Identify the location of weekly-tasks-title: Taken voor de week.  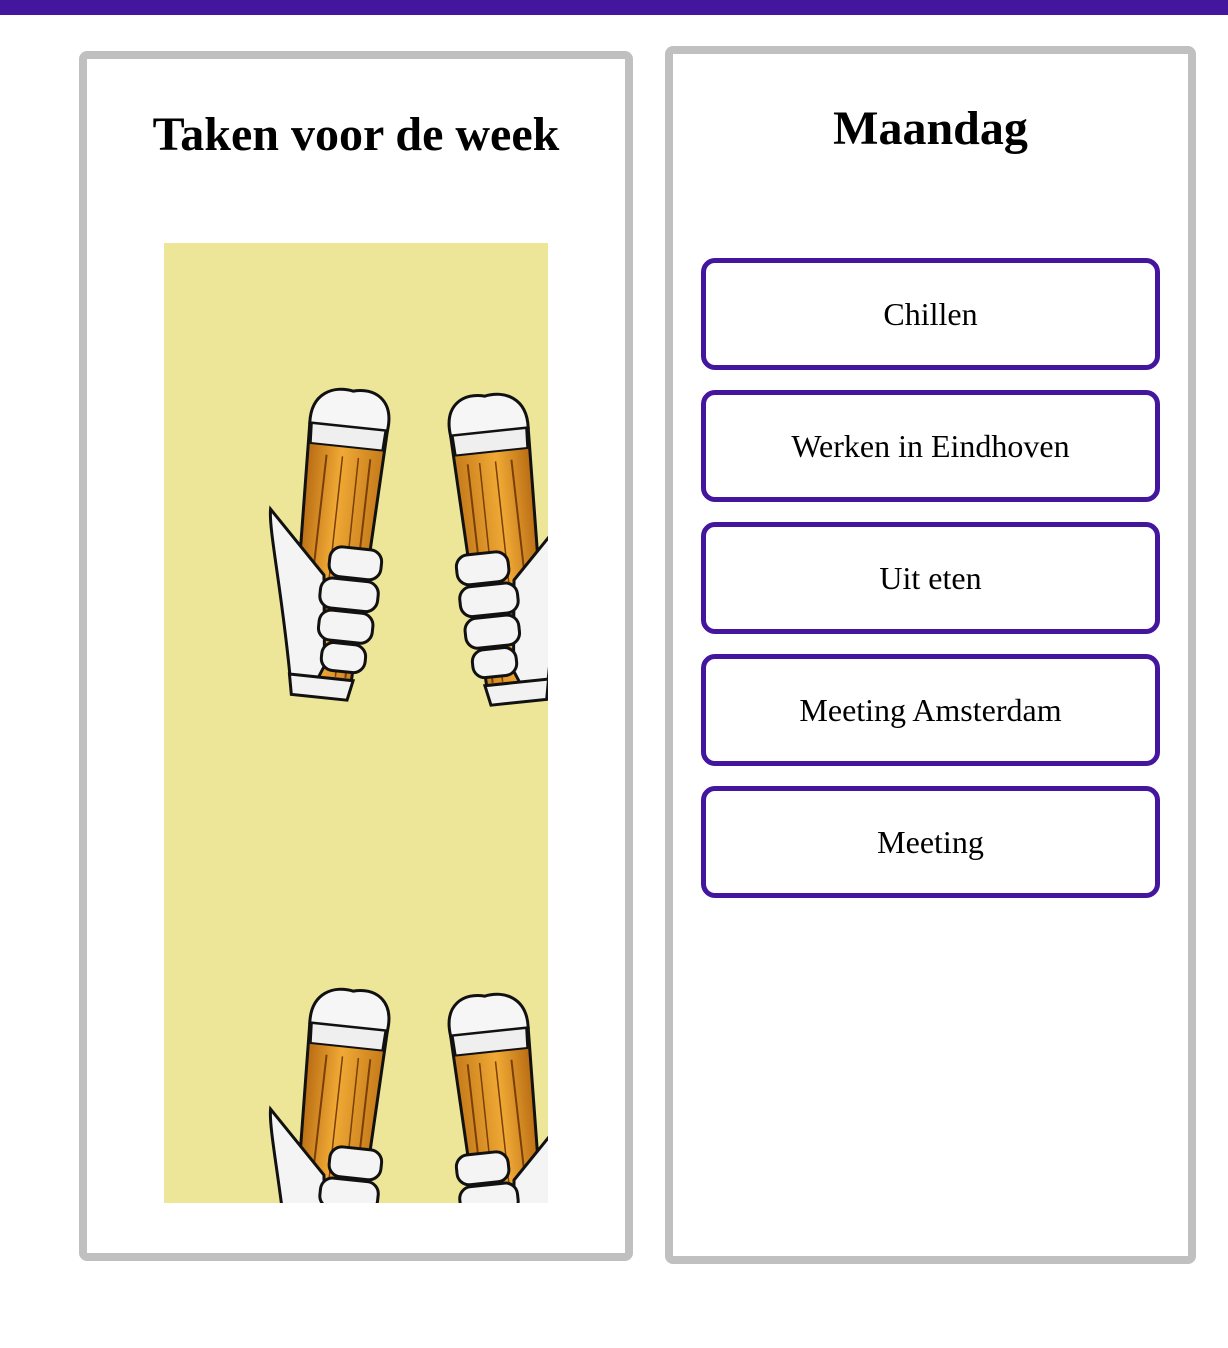
(356, 134).